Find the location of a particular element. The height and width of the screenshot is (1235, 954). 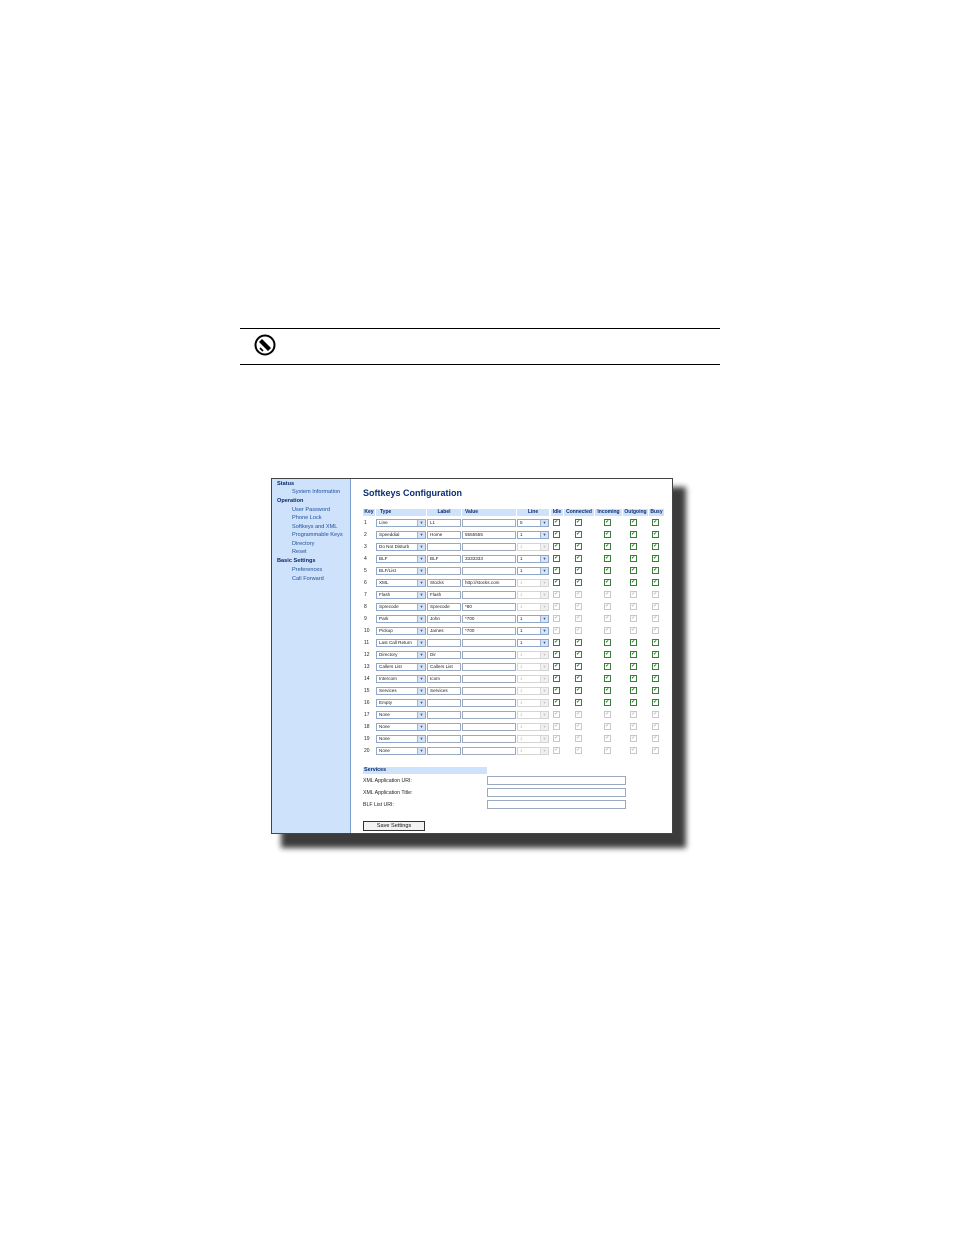

type-select: Speeddial ▾ is located at coordinates (401, 535).